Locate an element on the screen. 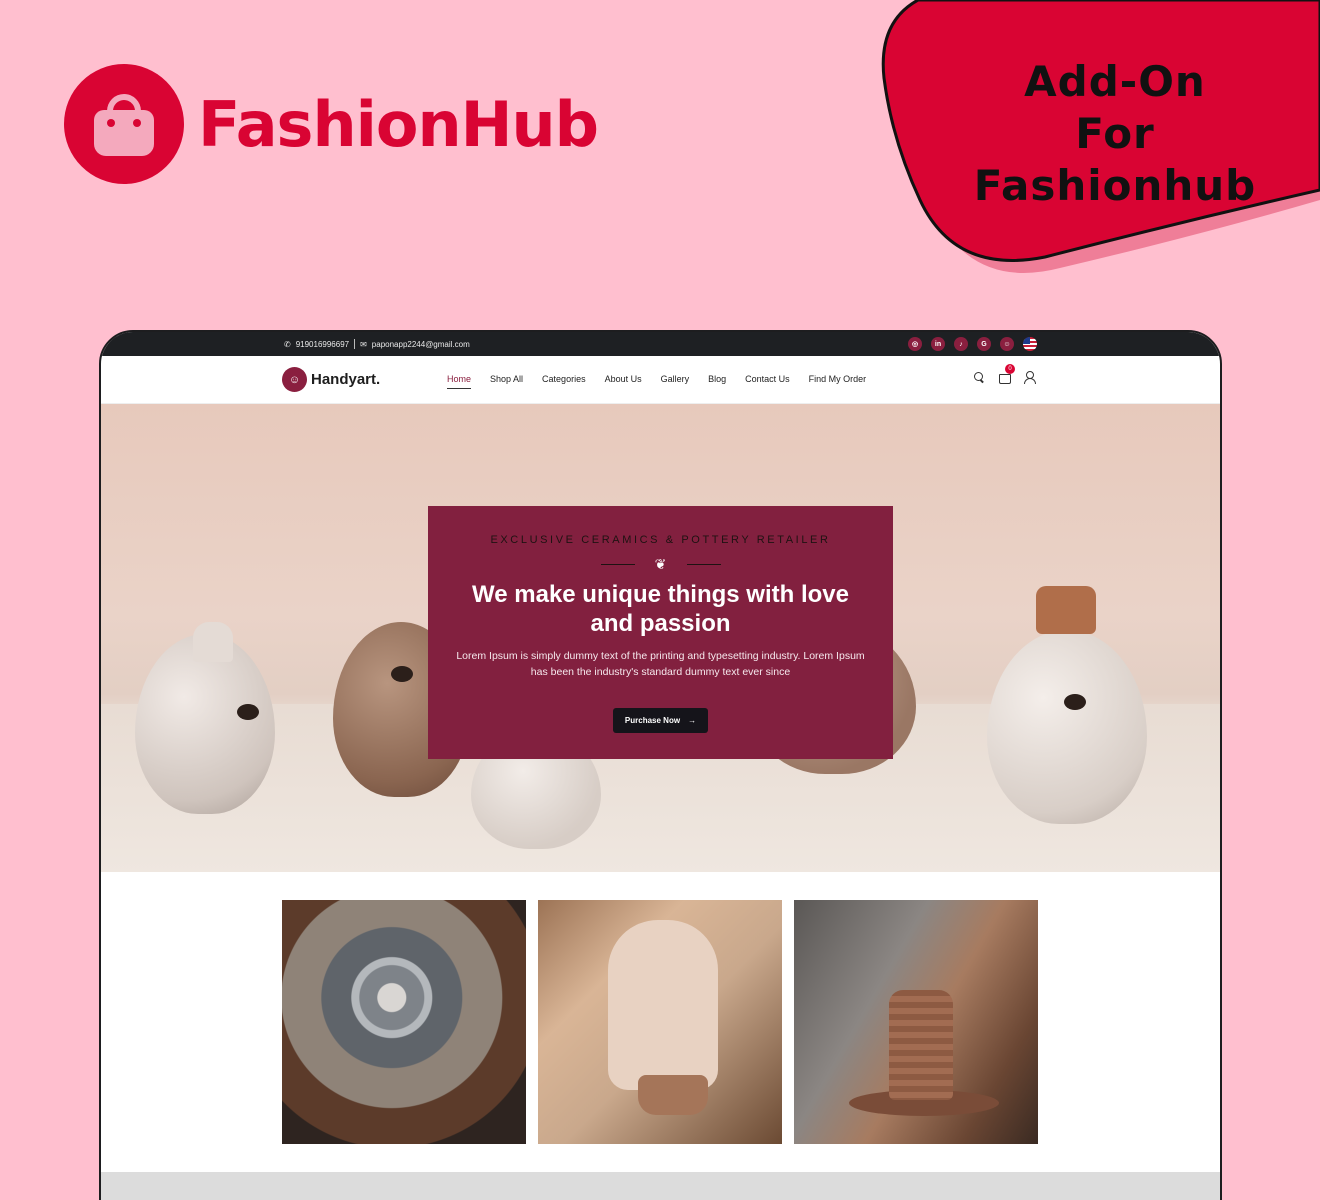  google-icon: G is located at coordinates (984, 344).